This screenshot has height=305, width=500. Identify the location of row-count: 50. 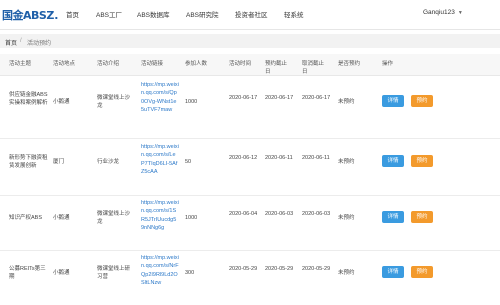
(188, 162).